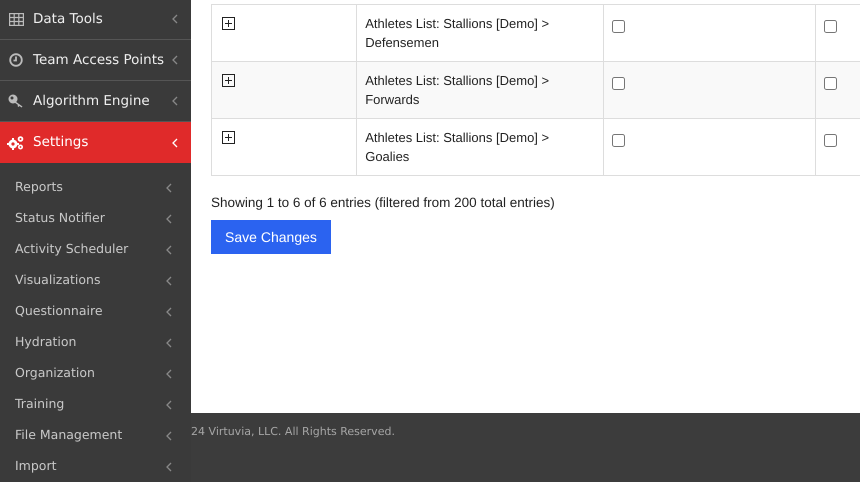  I want to click on table-cell-text: Athletes List: Stallions [Demo] > Goalies, so click(457, 147).